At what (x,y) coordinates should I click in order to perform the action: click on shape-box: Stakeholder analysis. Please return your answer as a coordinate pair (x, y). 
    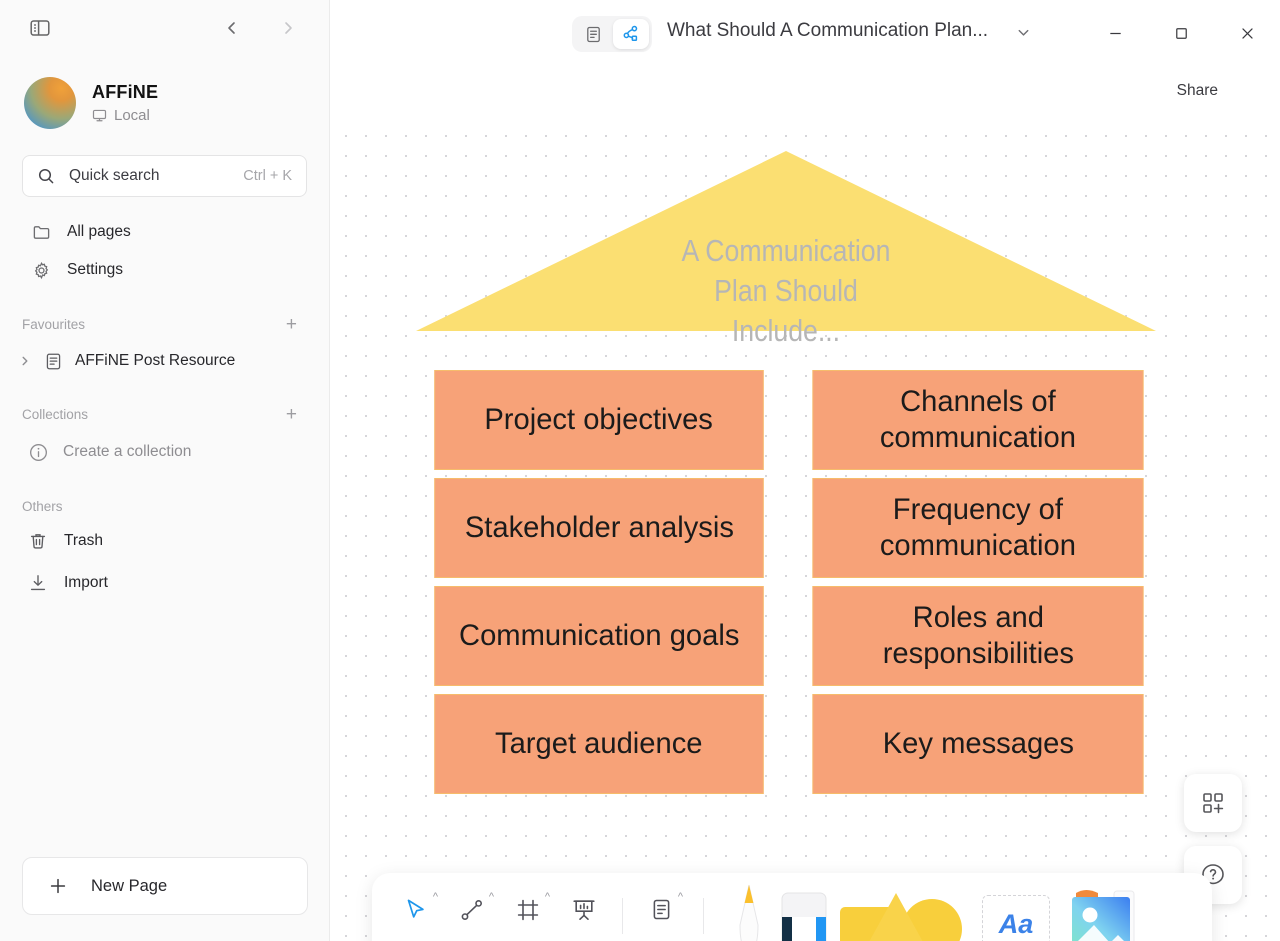
    Looking at the image, I should click on (599, 528).